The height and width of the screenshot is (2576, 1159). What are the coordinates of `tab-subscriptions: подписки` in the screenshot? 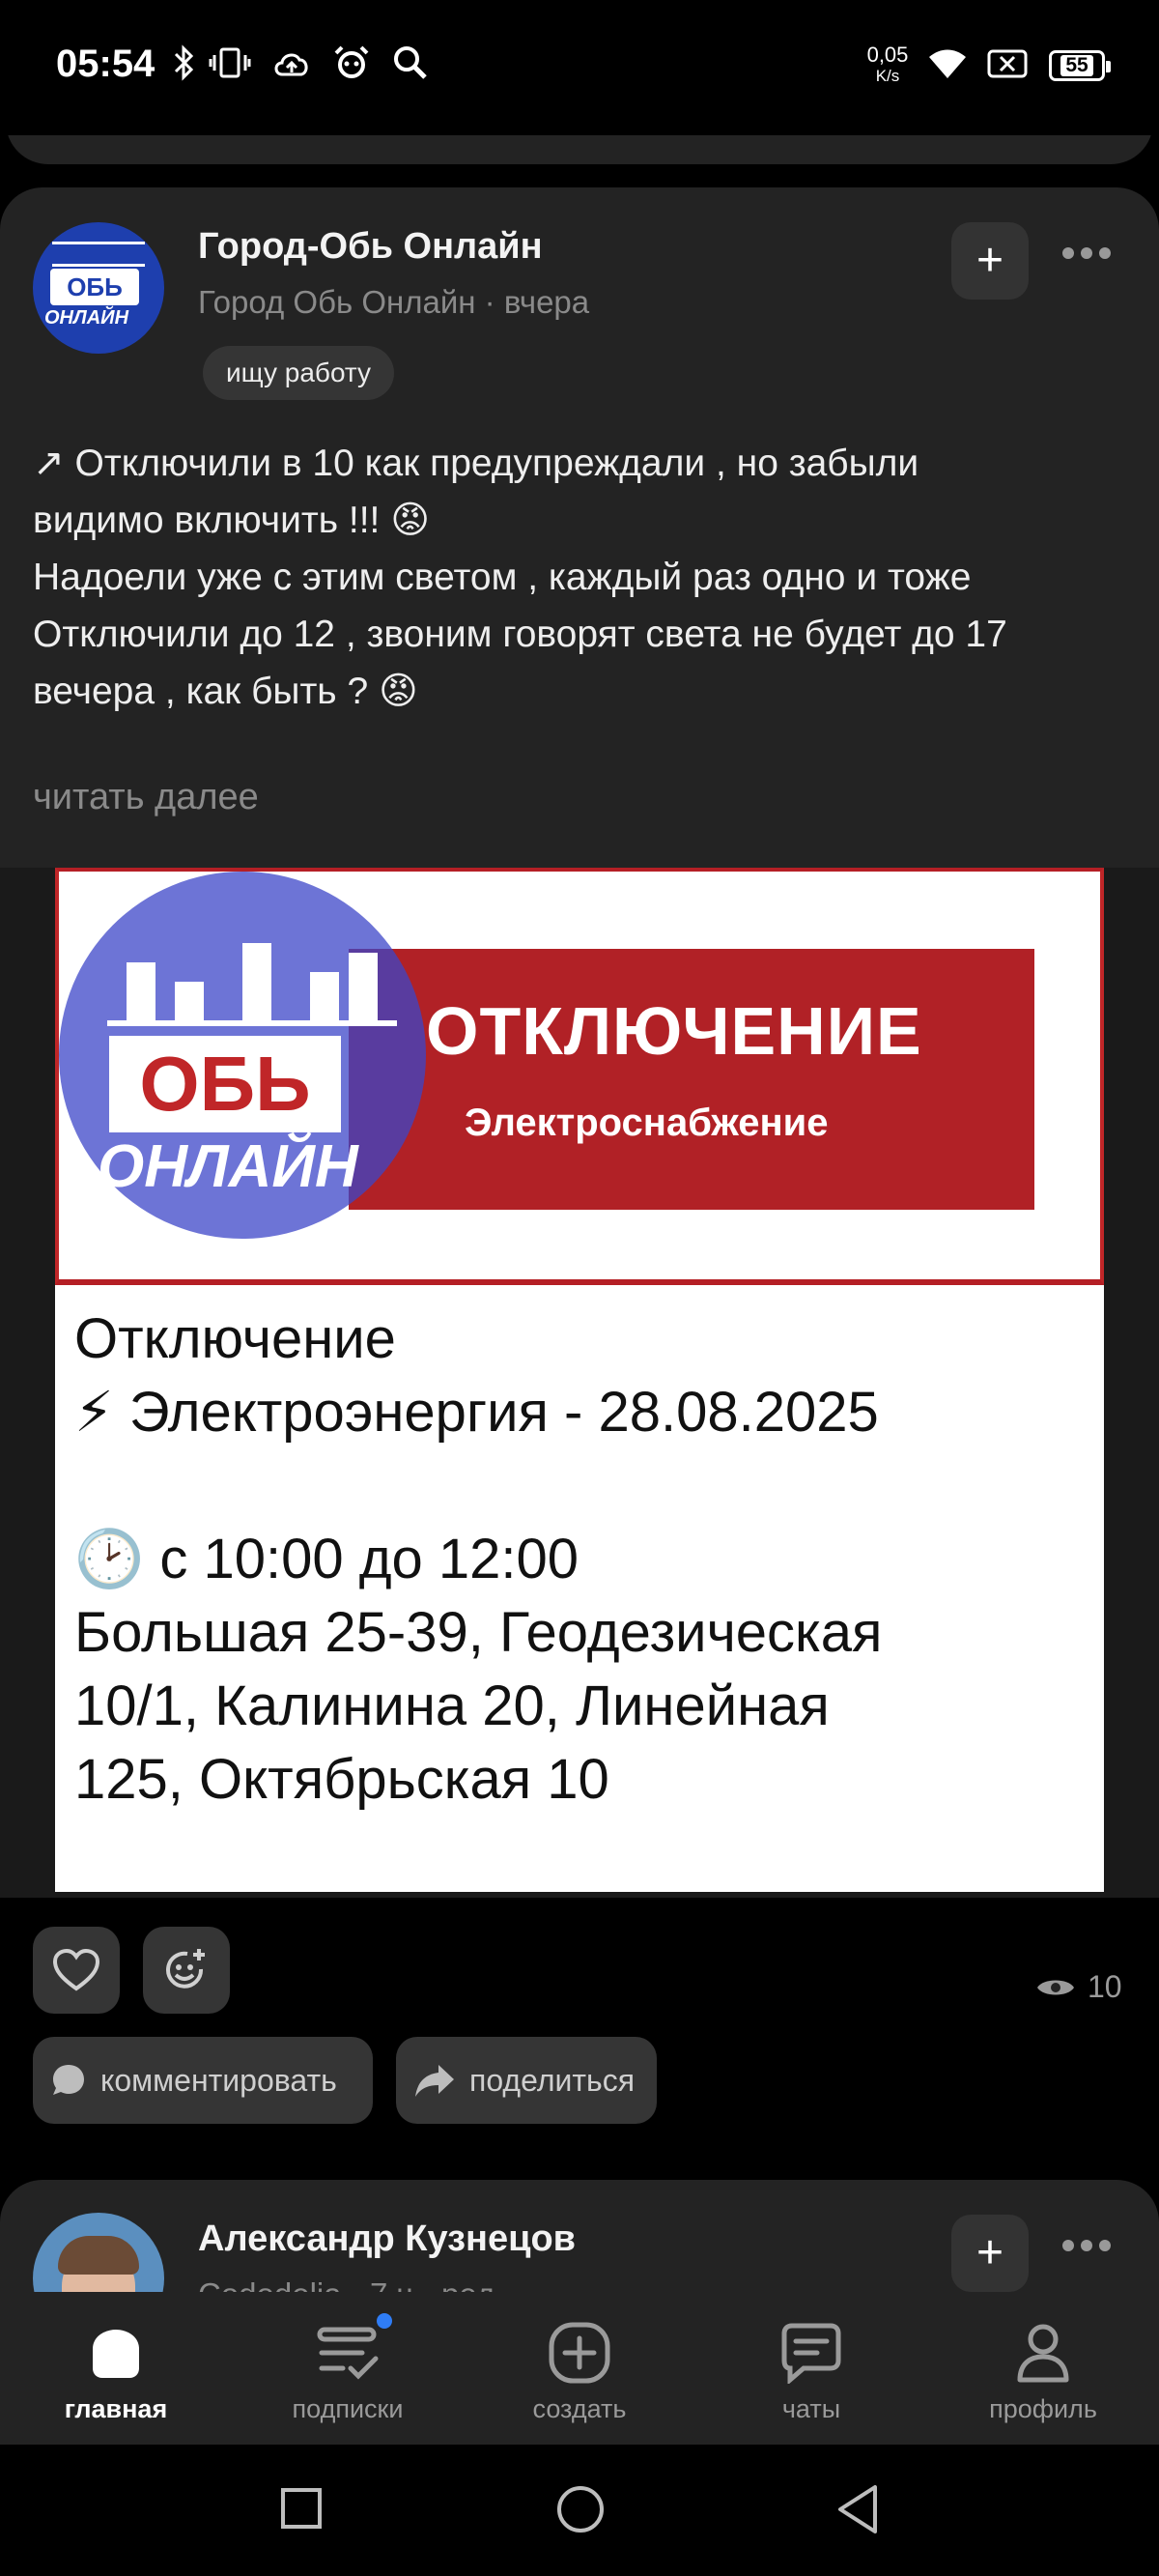 It's located at (348, 2369).